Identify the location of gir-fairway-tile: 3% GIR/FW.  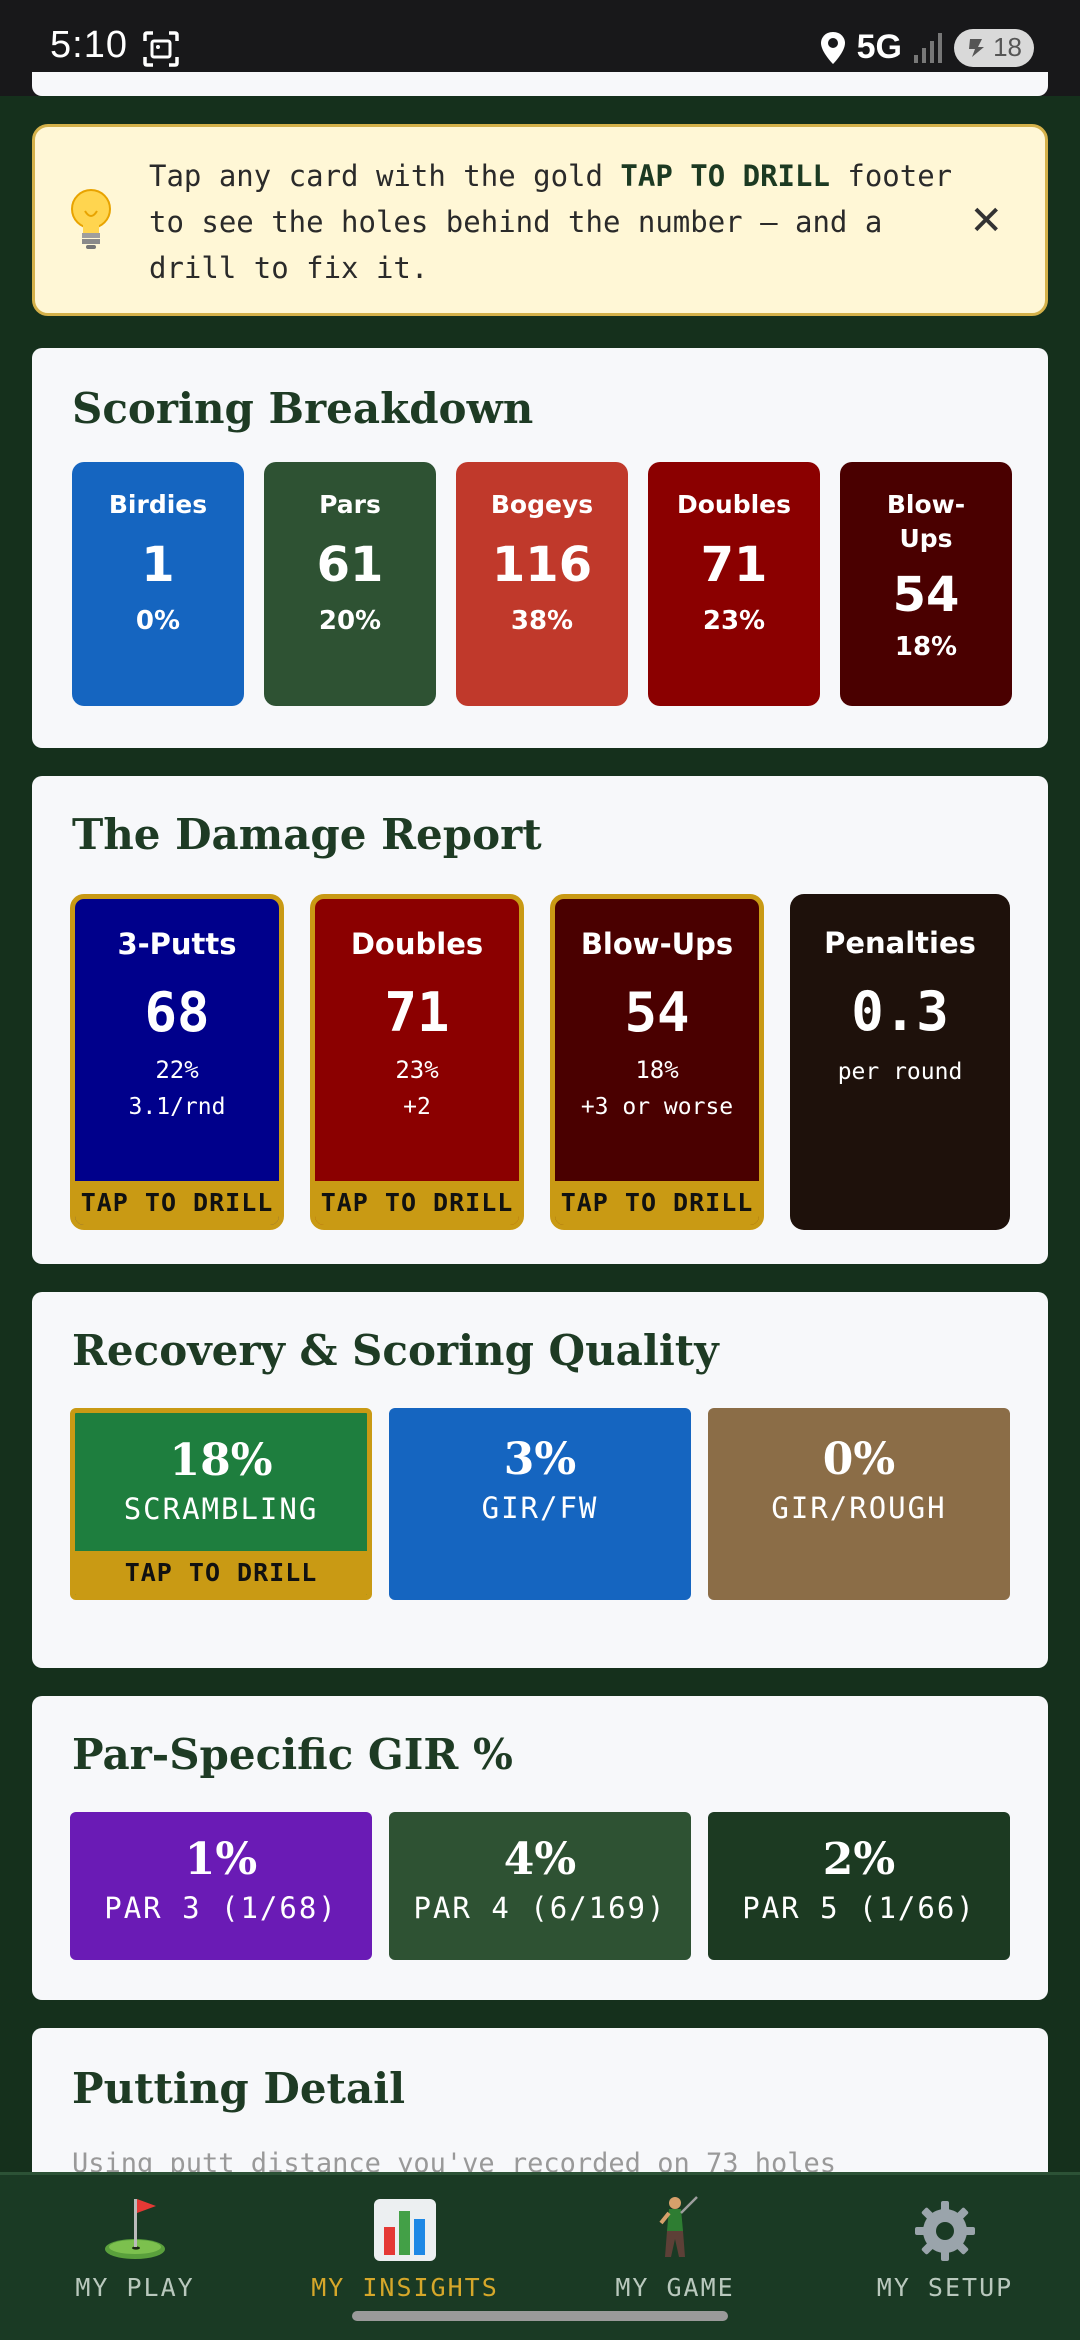
(540, 1504).